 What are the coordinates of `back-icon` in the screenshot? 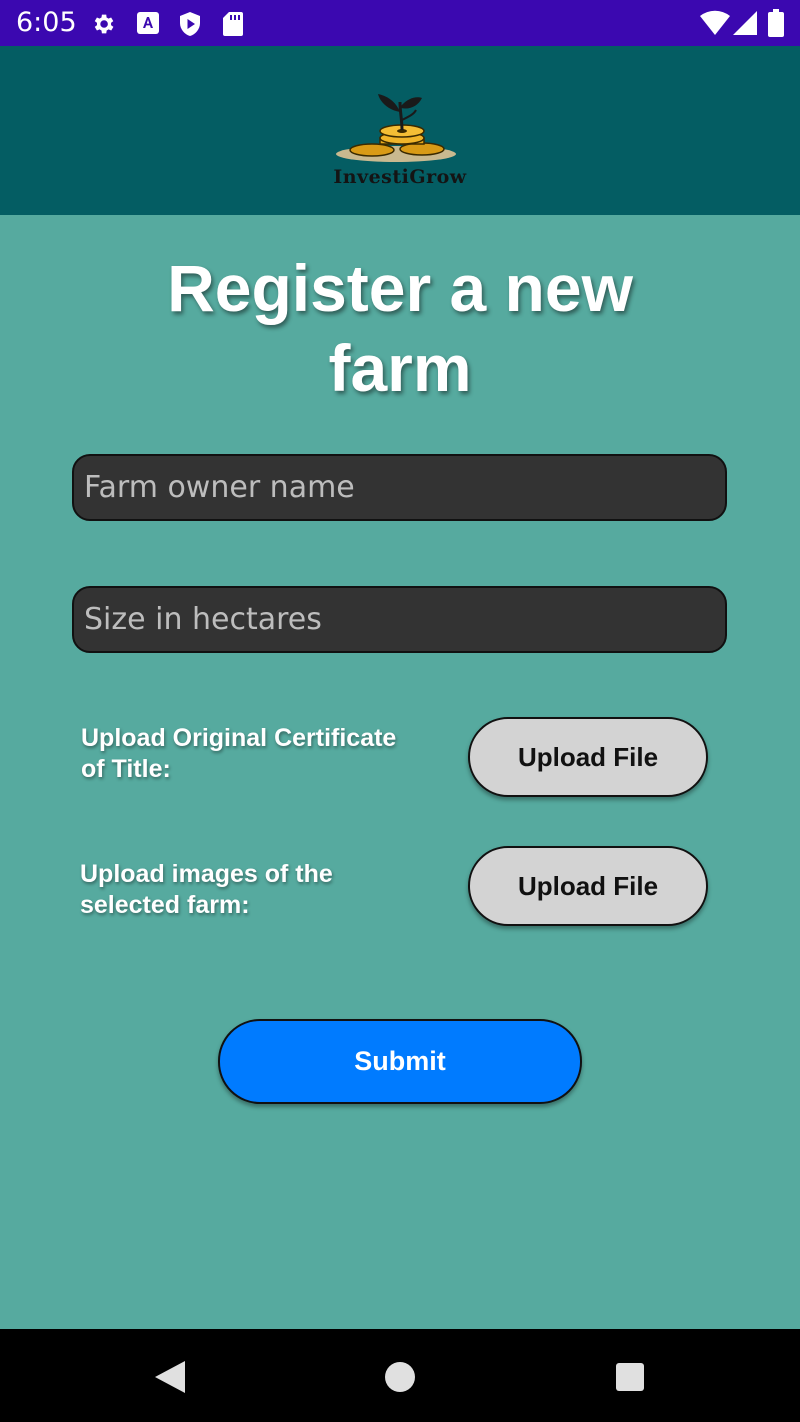 It's located at (170, 1377).